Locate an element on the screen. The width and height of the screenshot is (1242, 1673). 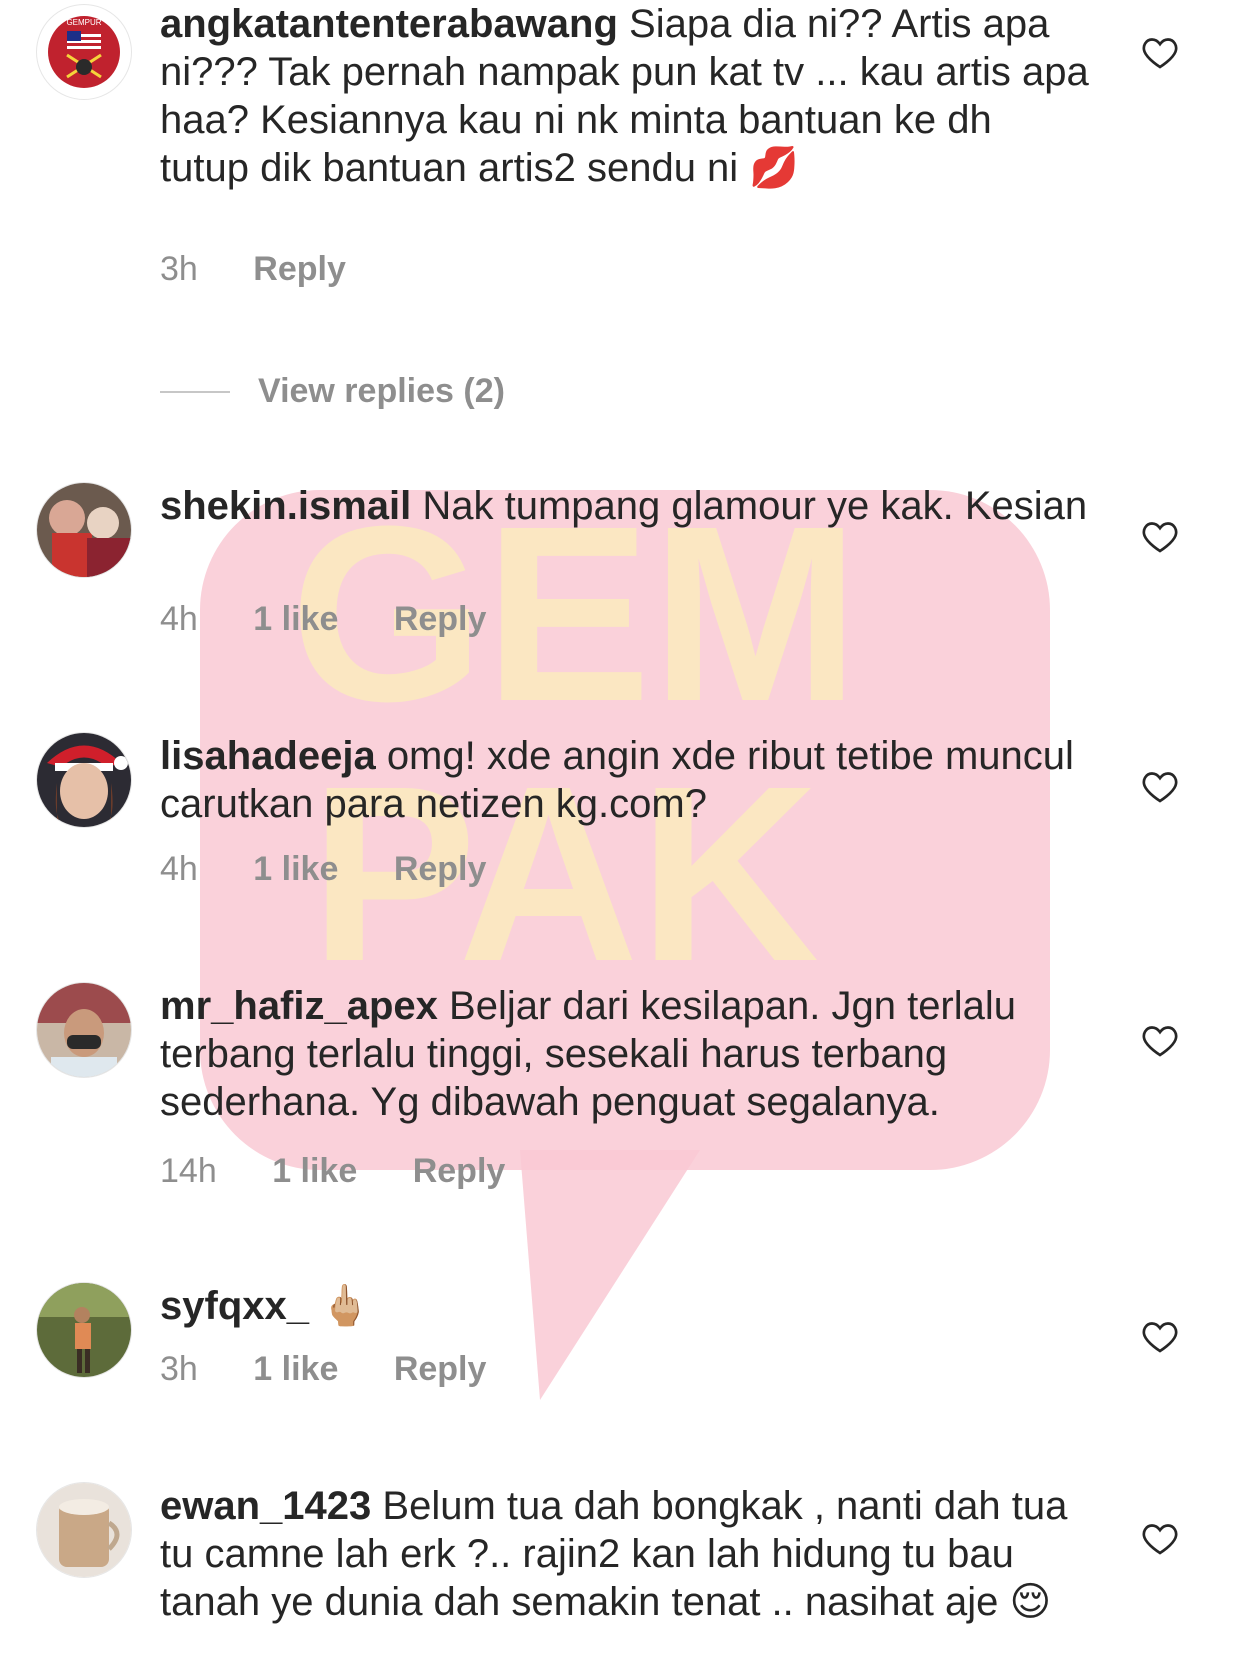
avatar-label: GEMPUR is located at coordinates (83, 22).